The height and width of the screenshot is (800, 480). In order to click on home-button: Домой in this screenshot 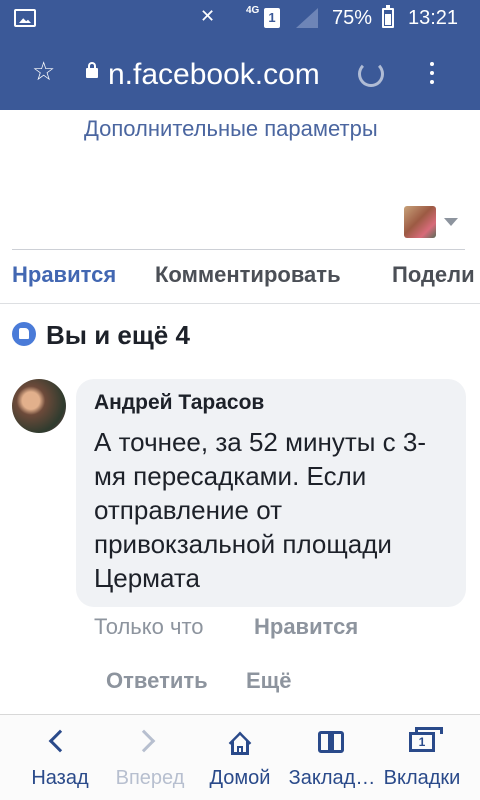, I will do `click(240, 757)`.